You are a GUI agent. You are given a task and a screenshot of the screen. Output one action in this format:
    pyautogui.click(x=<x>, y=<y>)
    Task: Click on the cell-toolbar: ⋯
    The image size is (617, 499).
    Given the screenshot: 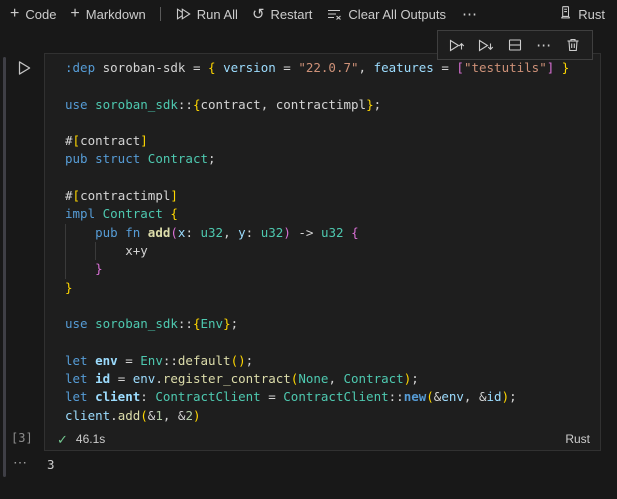 What is the action you would take?
    pyautogui.click(x=515, y=45)
    